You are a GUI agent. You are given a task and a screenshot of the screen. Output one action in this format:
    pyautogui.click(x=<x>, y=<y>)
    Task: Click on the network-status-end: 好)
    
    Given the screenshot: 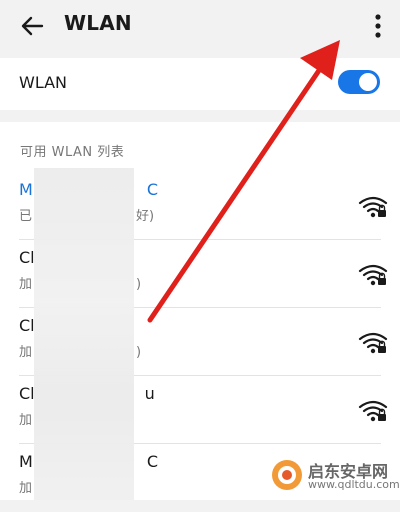 What is the action you would take?
    pyautogui.click(x=145, y=216)
    